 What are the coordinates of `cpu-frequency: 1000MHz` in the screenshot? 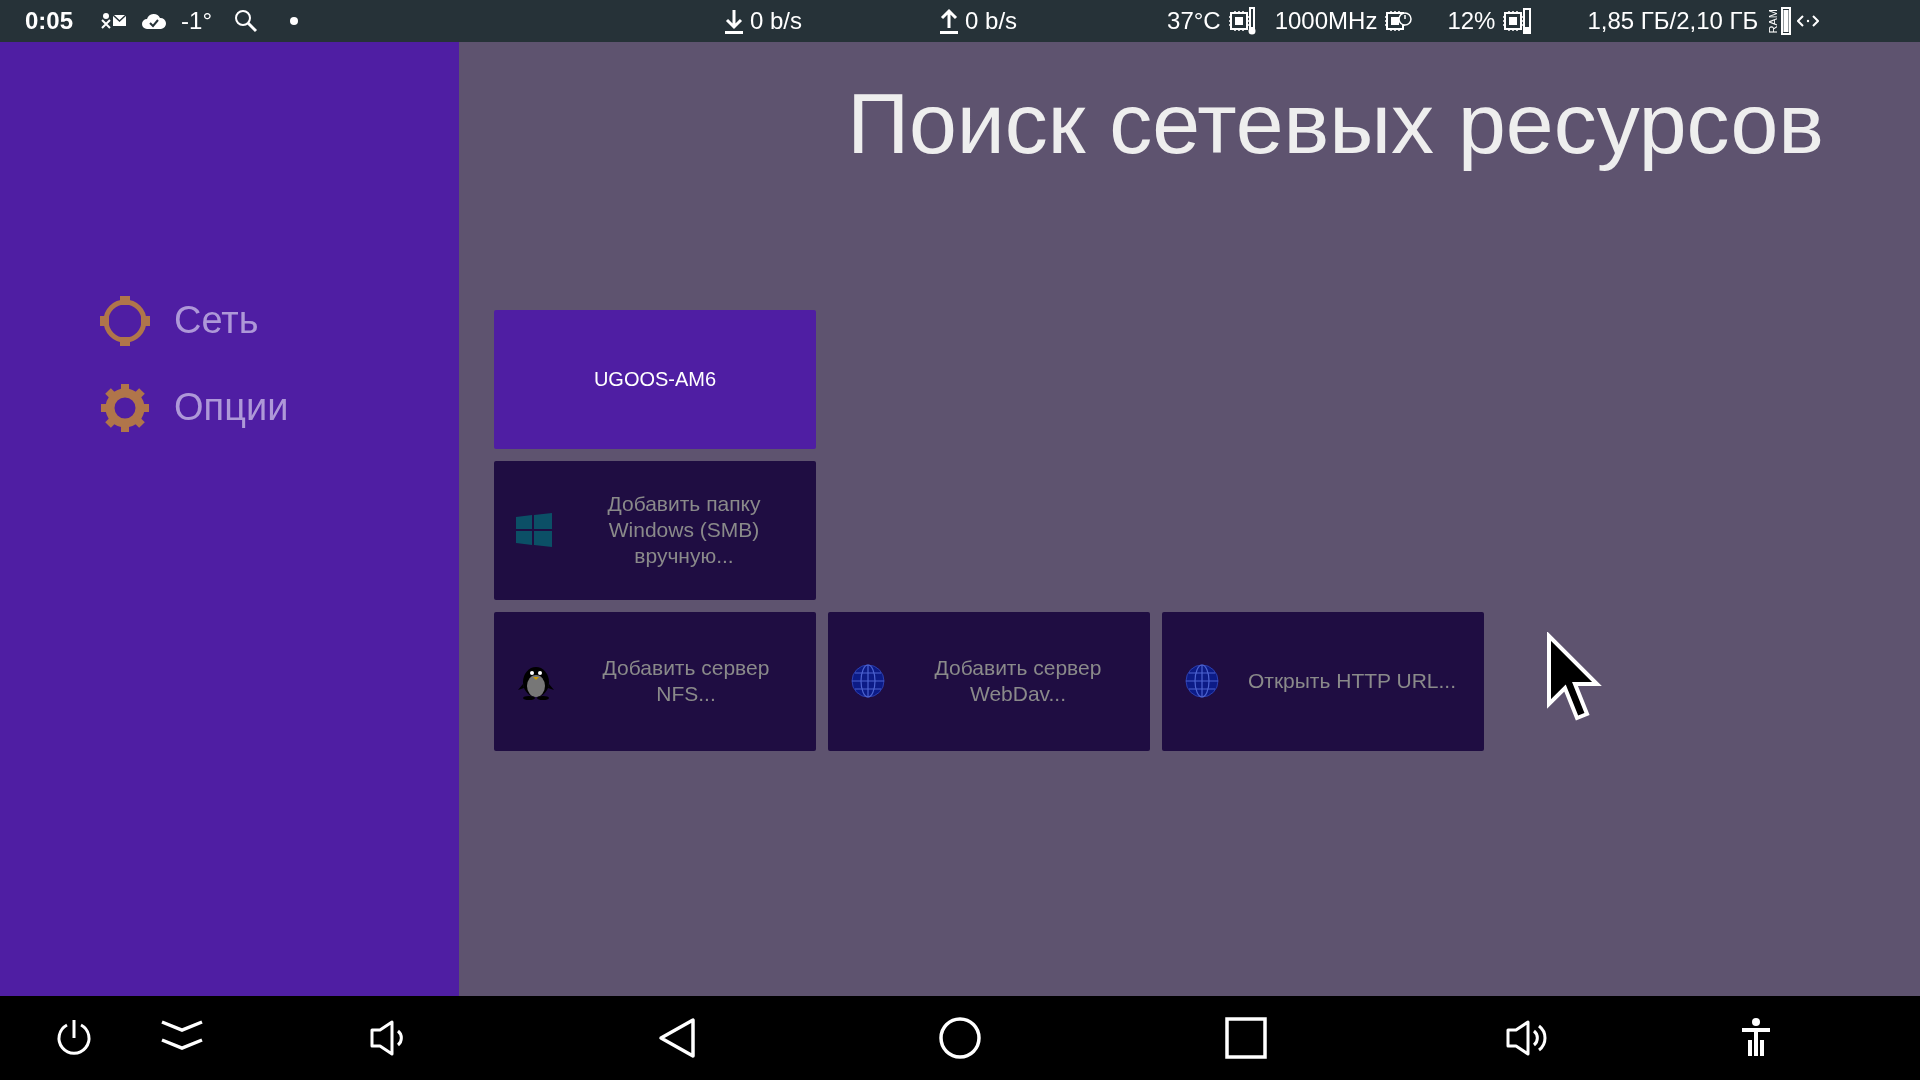 It's located at (1326, 21).